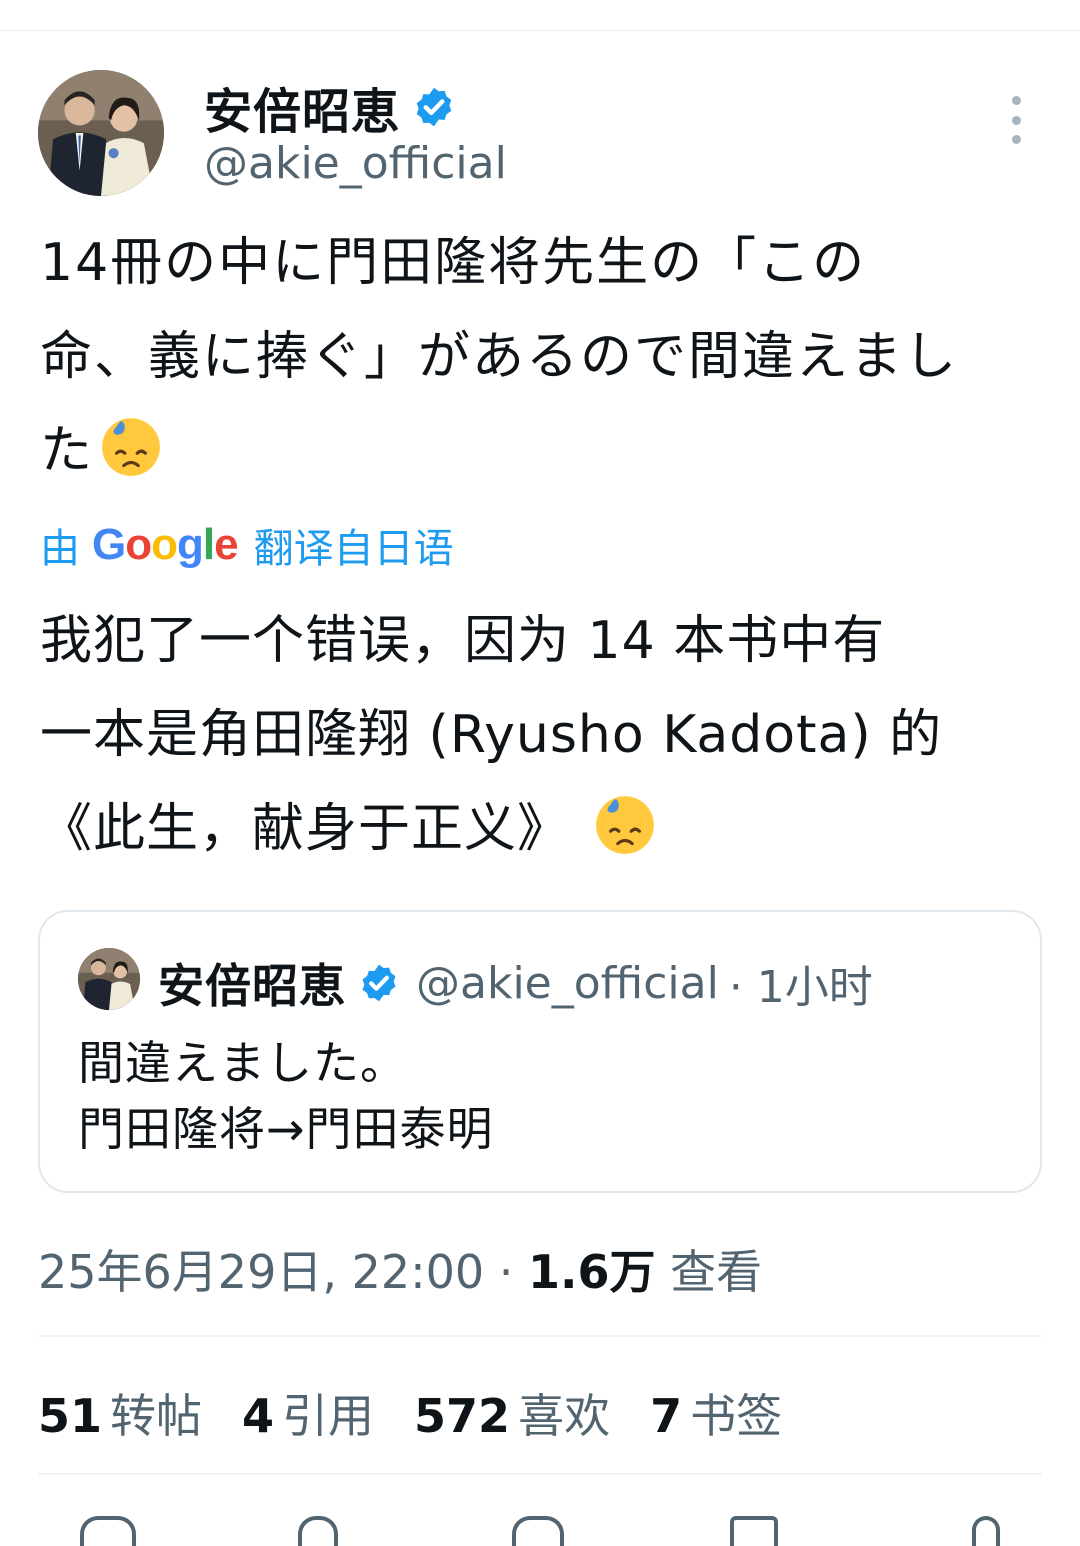  What do you see at coordinates (800, 987) in the screenshot?
I see `quoted-tweet-time: · 1小时` at bounding box center [800, 987].